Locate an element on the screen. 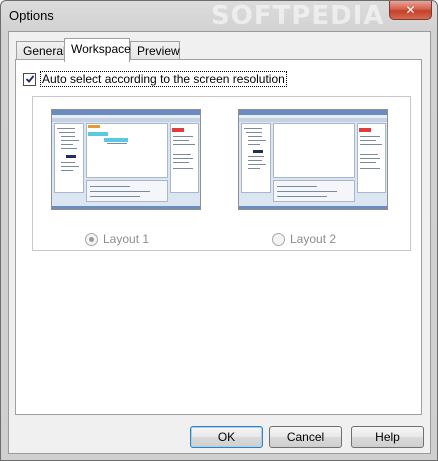 The image size is (438, 461). ok-button-label: OK is located at coordinates (226, 437).